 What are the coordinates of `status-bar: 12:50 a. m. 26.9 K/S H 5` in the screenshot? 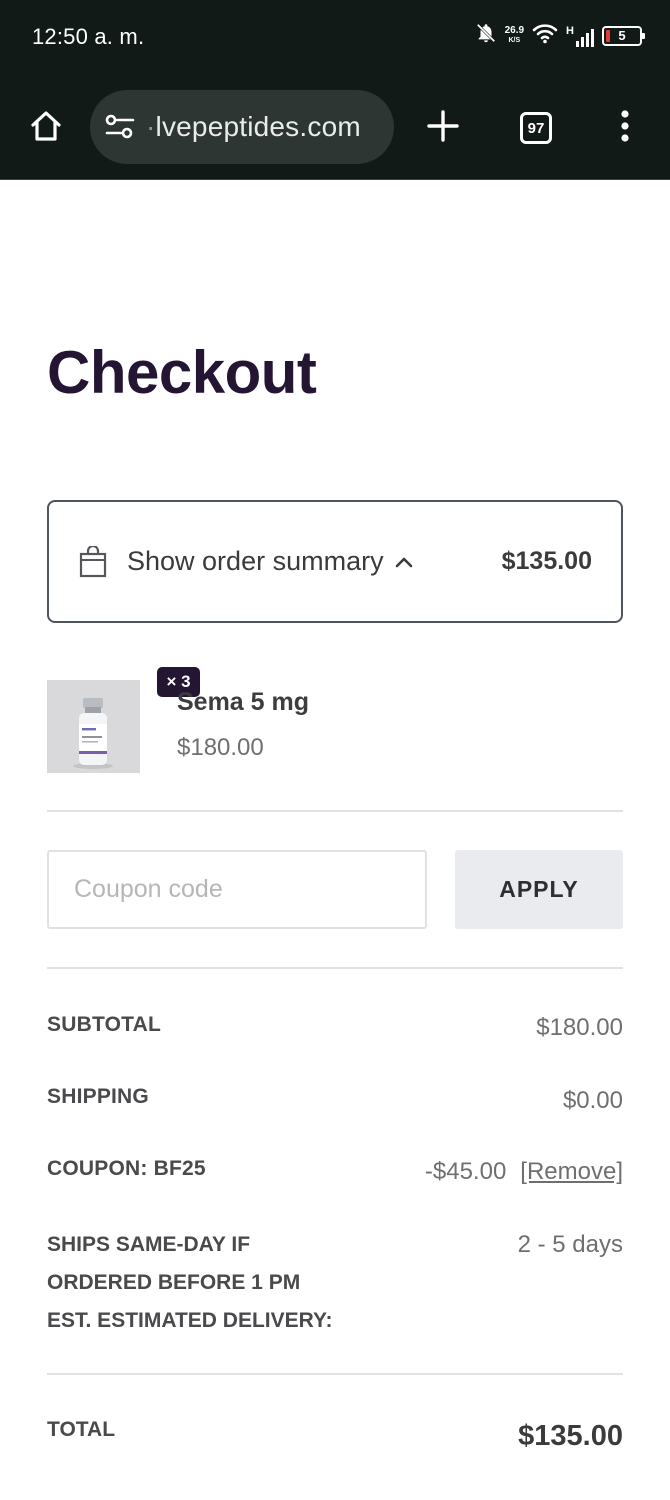 It's located at (335, 38).